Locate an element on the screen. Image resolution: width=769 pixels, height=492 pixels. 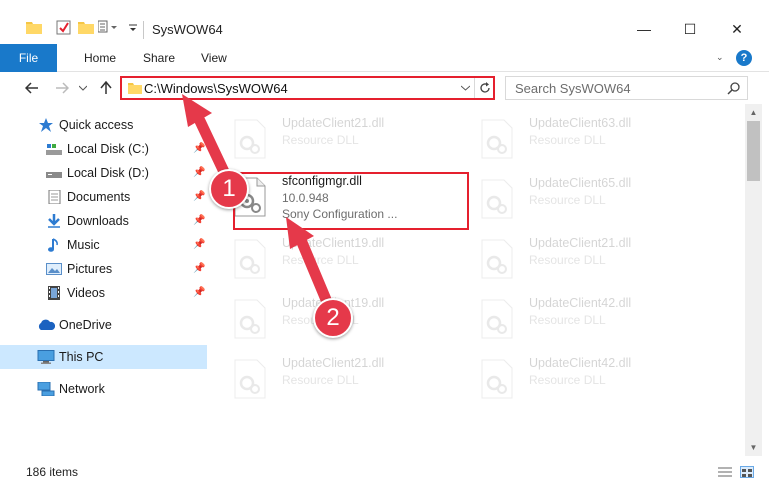
back-button is located at coordinates (32, 88).